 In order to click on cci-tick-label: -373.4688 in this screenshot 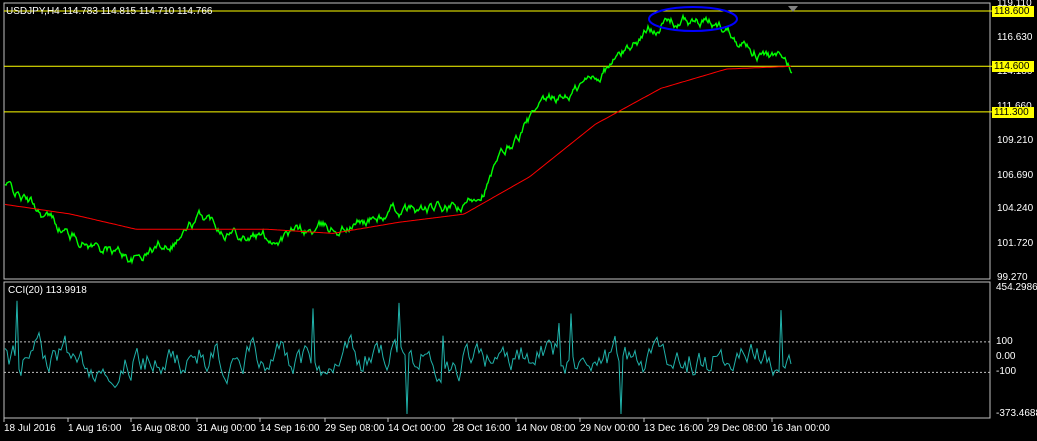, I will do `click(1016, 413)`.